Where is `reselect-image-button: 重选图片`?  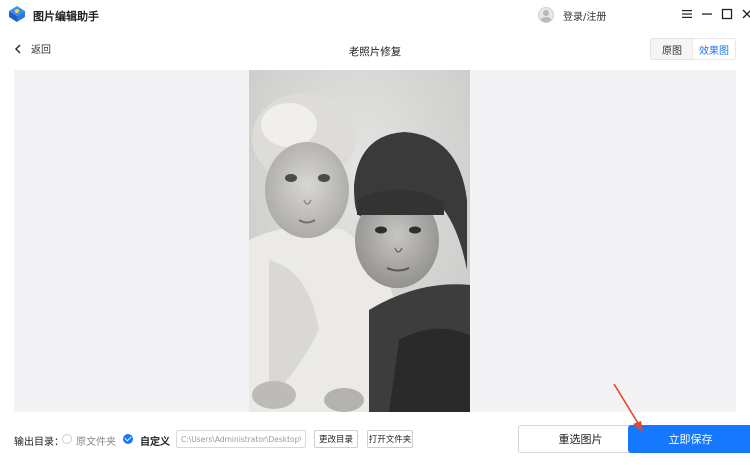
reselect-image-button: 重选图片 is located at coordinates (580, 439).